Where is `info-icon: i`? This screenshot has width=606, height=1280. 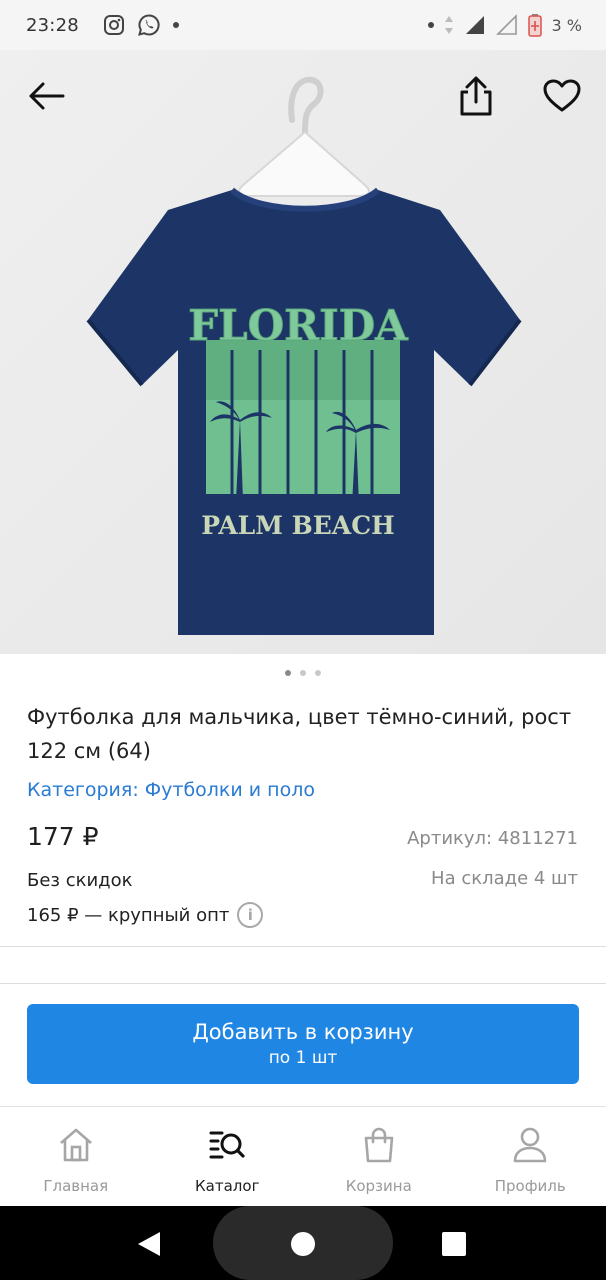
info-icon: i is located at coordinates (250, 915).